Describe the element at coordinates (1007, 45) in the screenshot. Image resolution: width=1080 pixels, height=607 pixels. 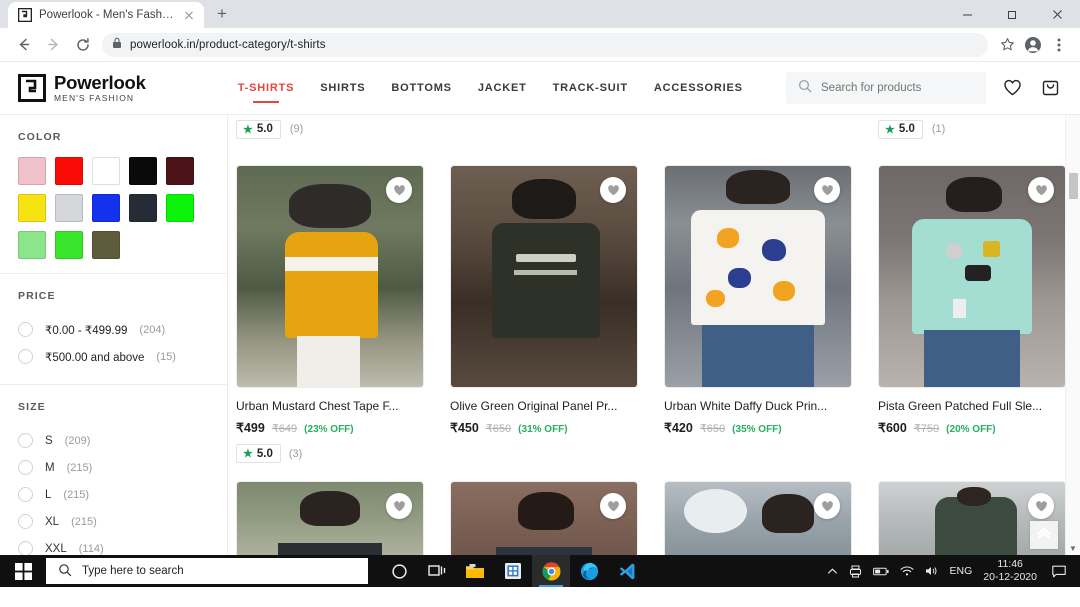
I see `star-icon` at that location.